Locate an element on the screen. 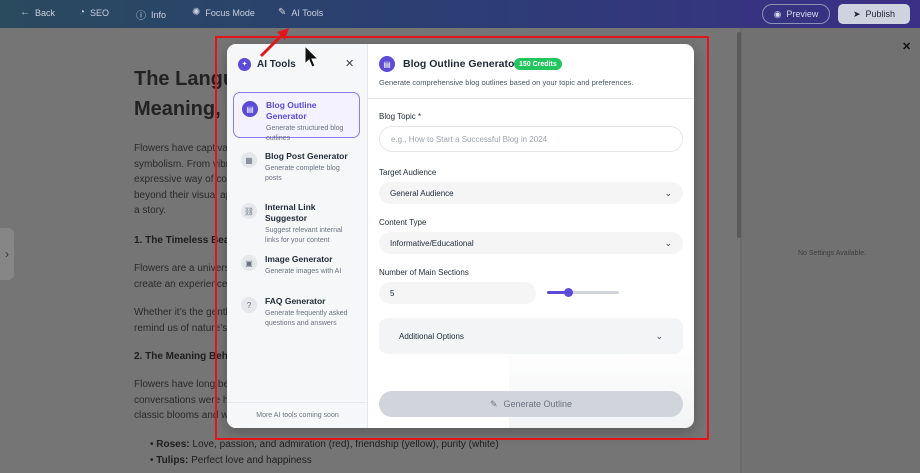 This screenshot has width=920, height=473. info-icon: ⓘ is located at coordinates (141, 16).